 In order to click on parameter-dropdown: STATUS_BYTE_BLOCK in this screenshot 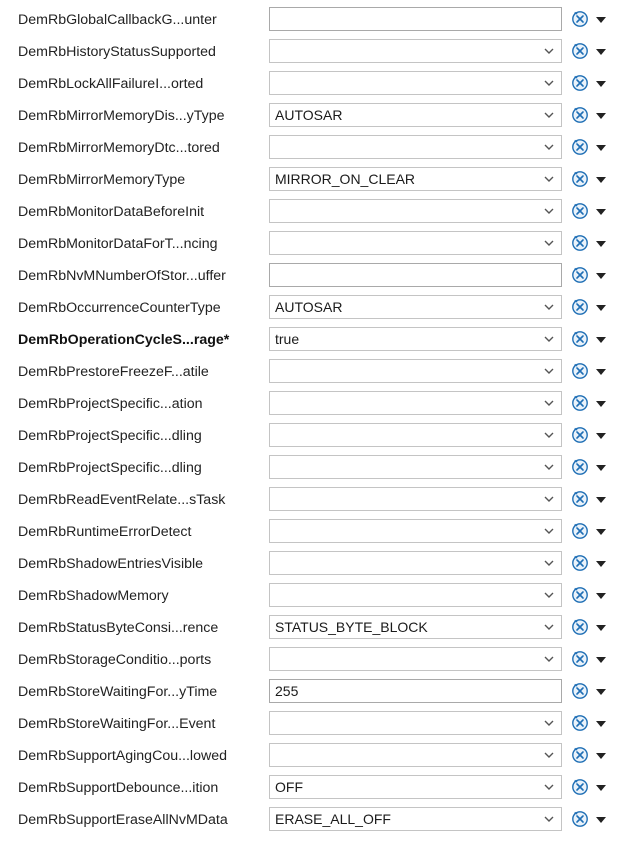, I will do `click(415, 627)`.